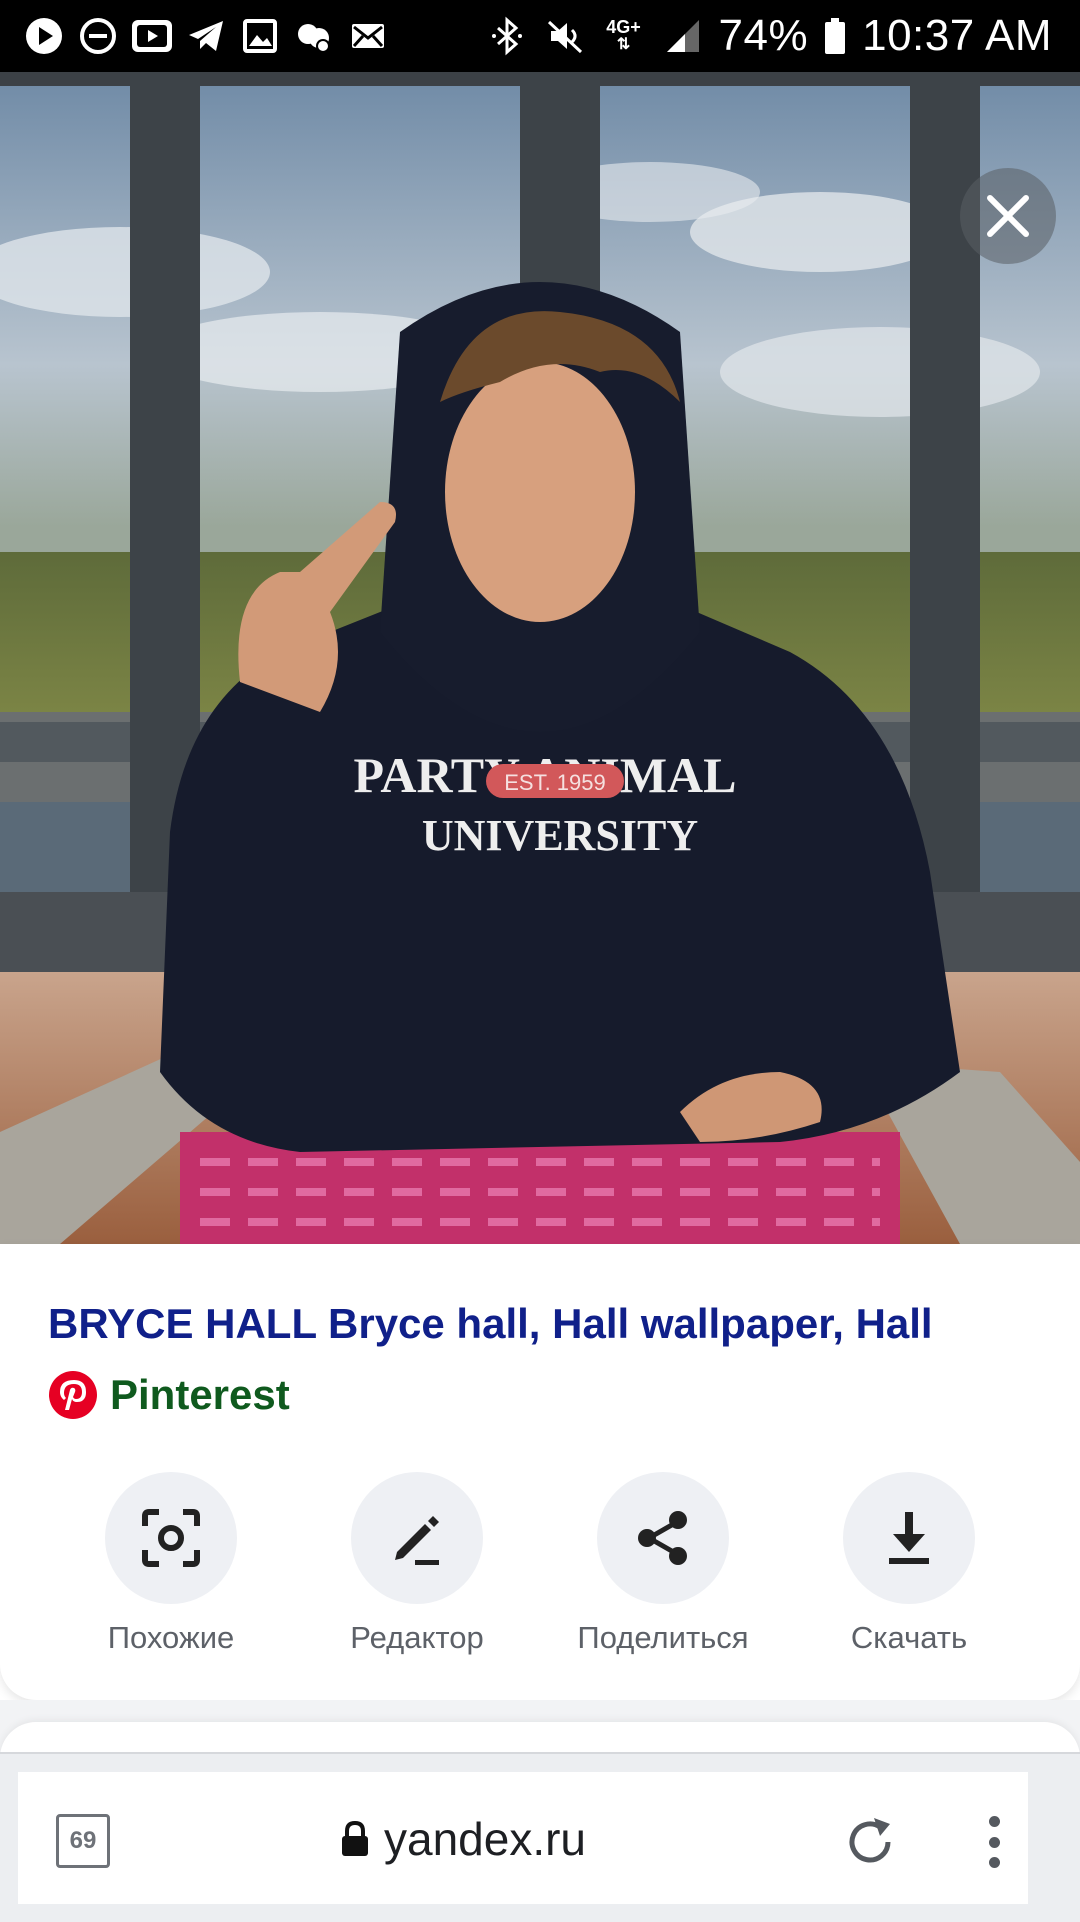 This screenshot has width=1080, height=1922. What do you see at coordinates (260, 36) in the screenshot?
I see `gallery-icon` at bounding box center [260, 36].